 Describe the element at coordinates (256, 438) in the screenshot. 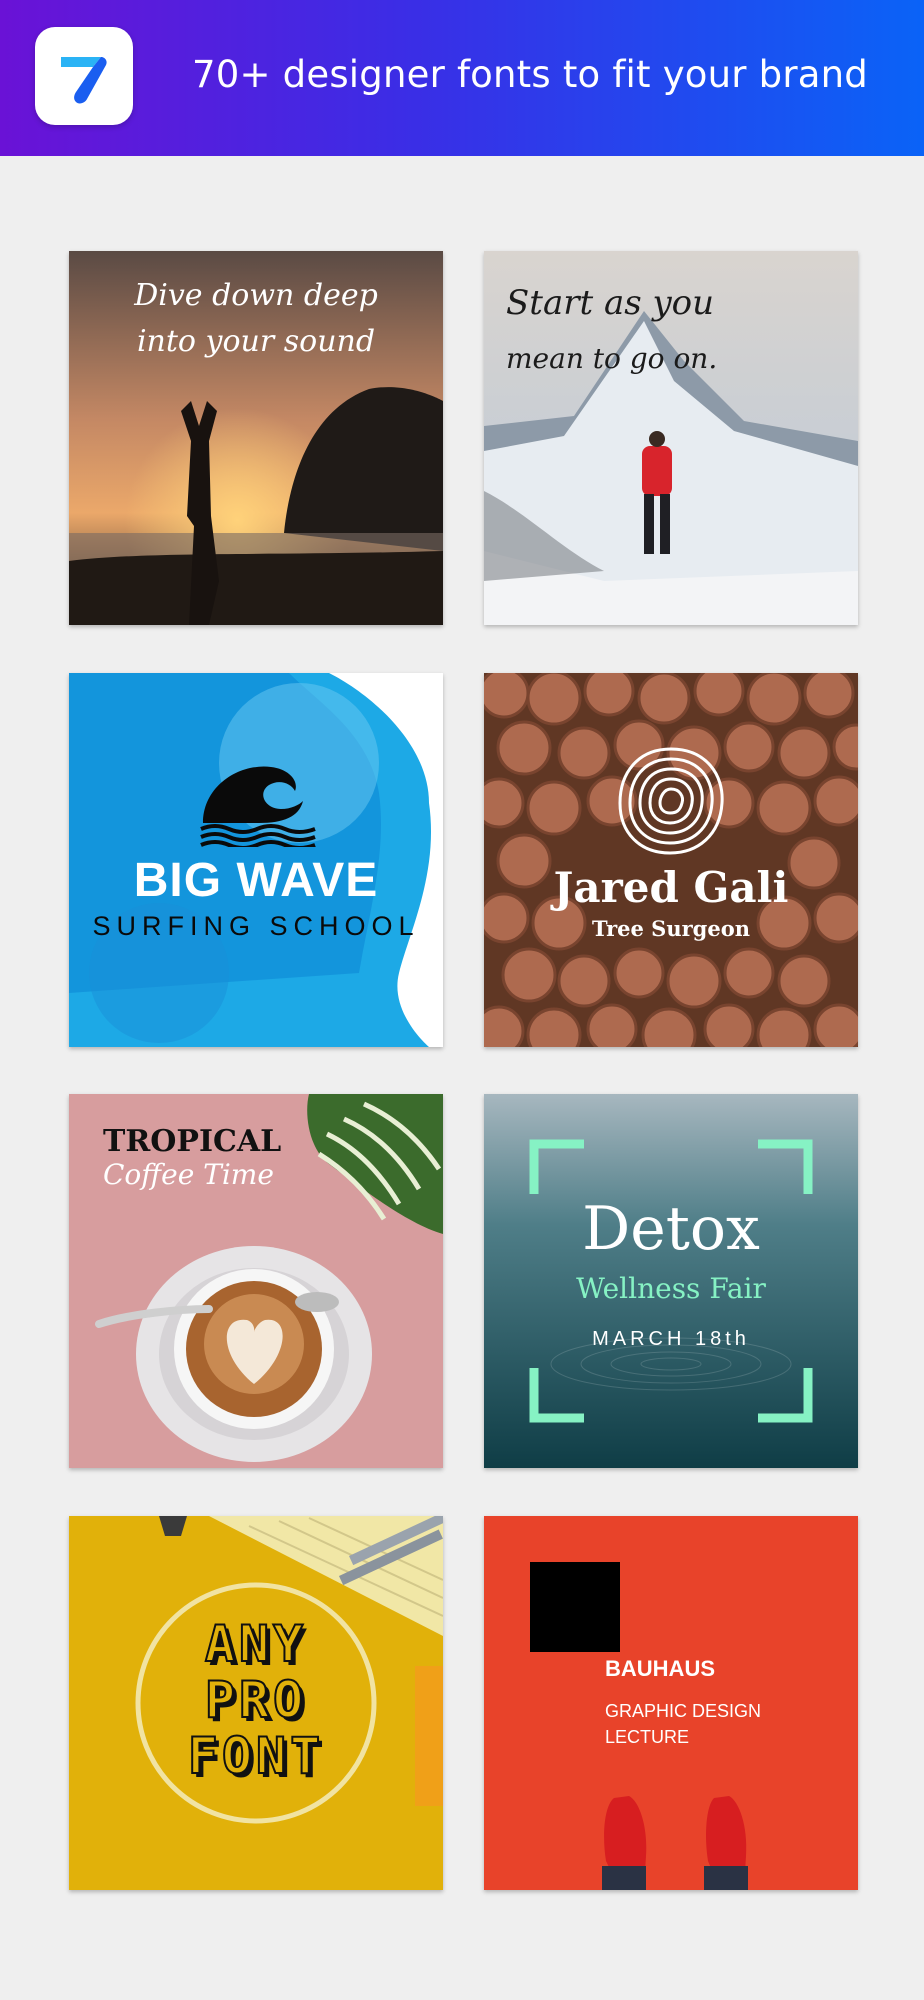

I see `template-card-yoga: Dive down deep into your sound` at that location.